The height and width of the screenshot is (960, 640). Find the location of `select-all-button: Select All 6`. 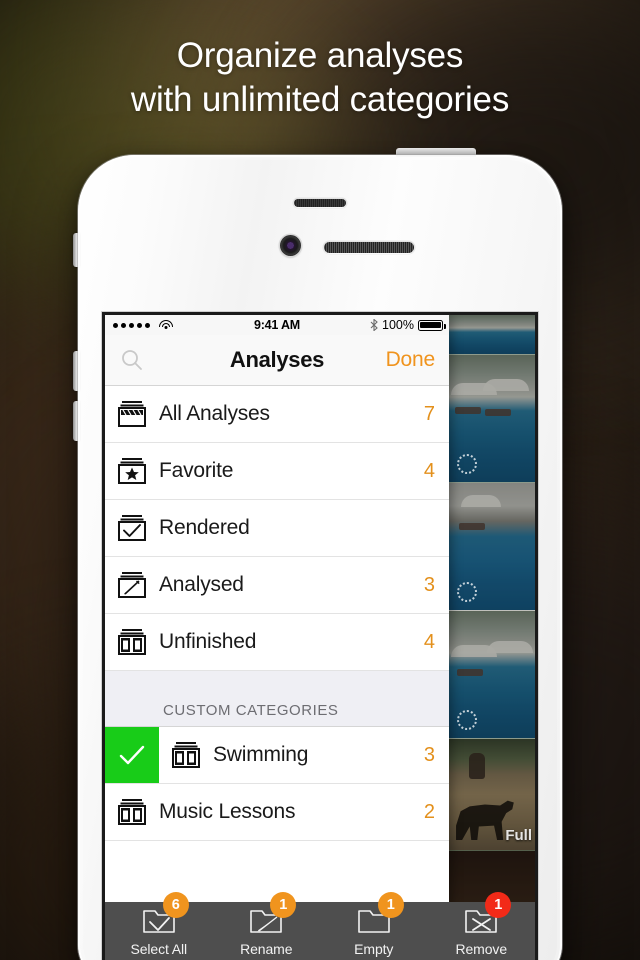

select-all-button: Select All 6 is located at coordinates (159, 924).